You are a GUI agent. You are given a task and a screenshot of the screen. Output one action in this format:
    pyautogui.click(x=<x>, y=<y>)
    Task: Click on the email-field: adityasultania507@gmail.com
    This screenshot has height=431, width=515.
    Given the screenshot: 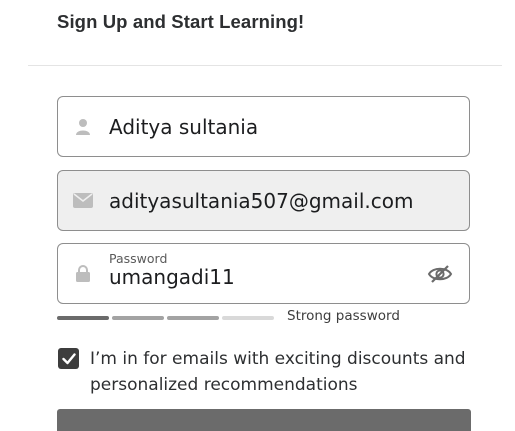 What is the action you would take?
    pyautogui.click(x=263, y=200)
    